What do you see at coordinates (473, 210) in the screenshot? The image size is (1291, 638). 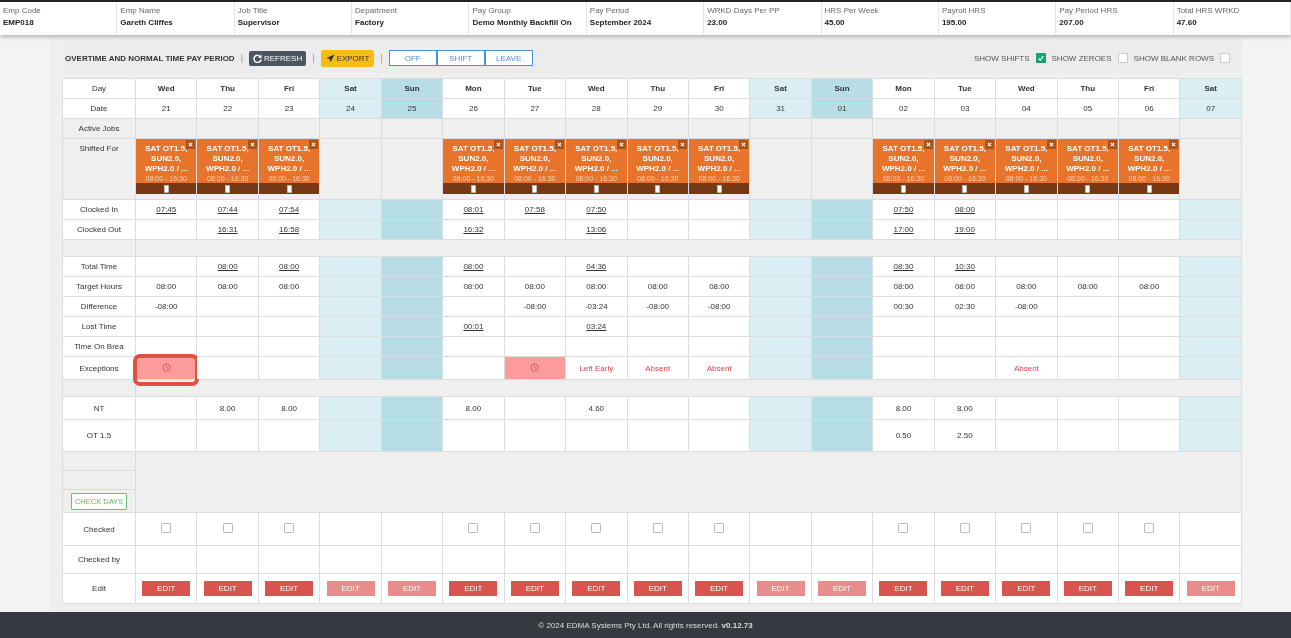 I see `time-link: 08:01` at bounding box center [473, 210].